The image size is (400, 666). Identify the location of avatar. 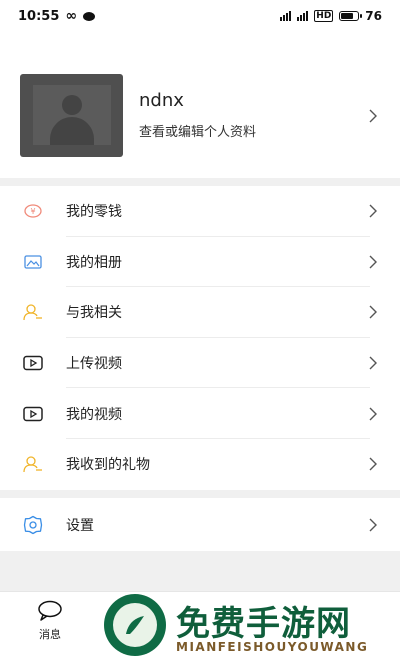
(71, 115).